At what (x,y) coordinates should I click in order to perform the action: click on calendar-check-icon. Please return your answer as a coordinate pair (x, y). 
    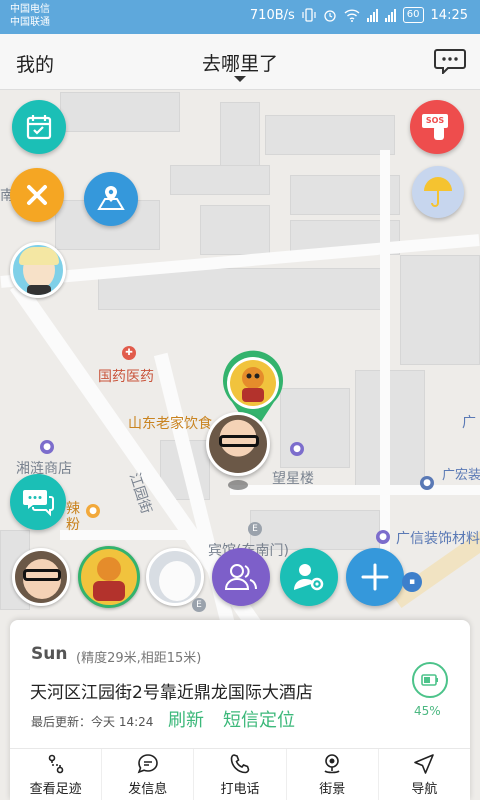
    Looking at the image, I should click on (39, 127).